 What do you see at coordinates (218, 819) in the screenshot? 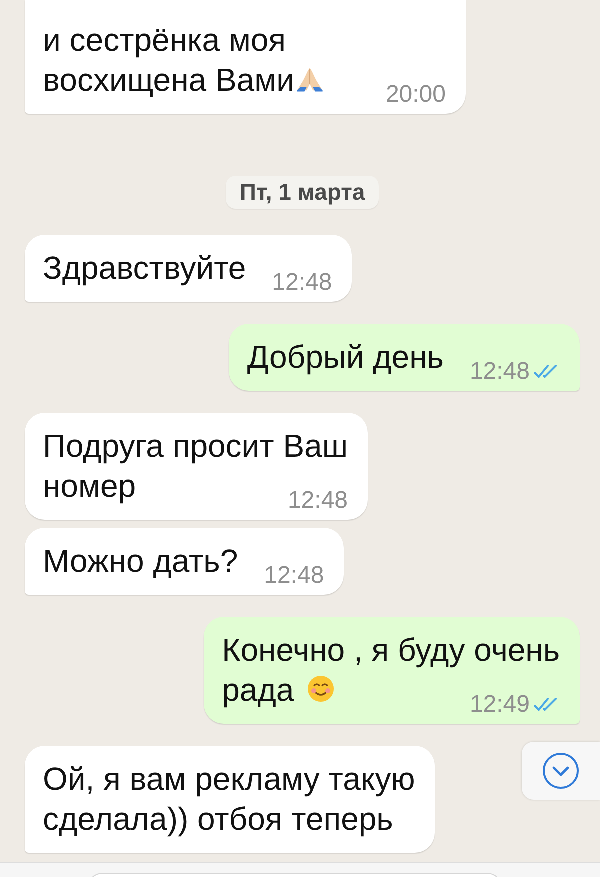
I see `message-text: сделала)) отбоя теперь` at bounding box center [218, 819].